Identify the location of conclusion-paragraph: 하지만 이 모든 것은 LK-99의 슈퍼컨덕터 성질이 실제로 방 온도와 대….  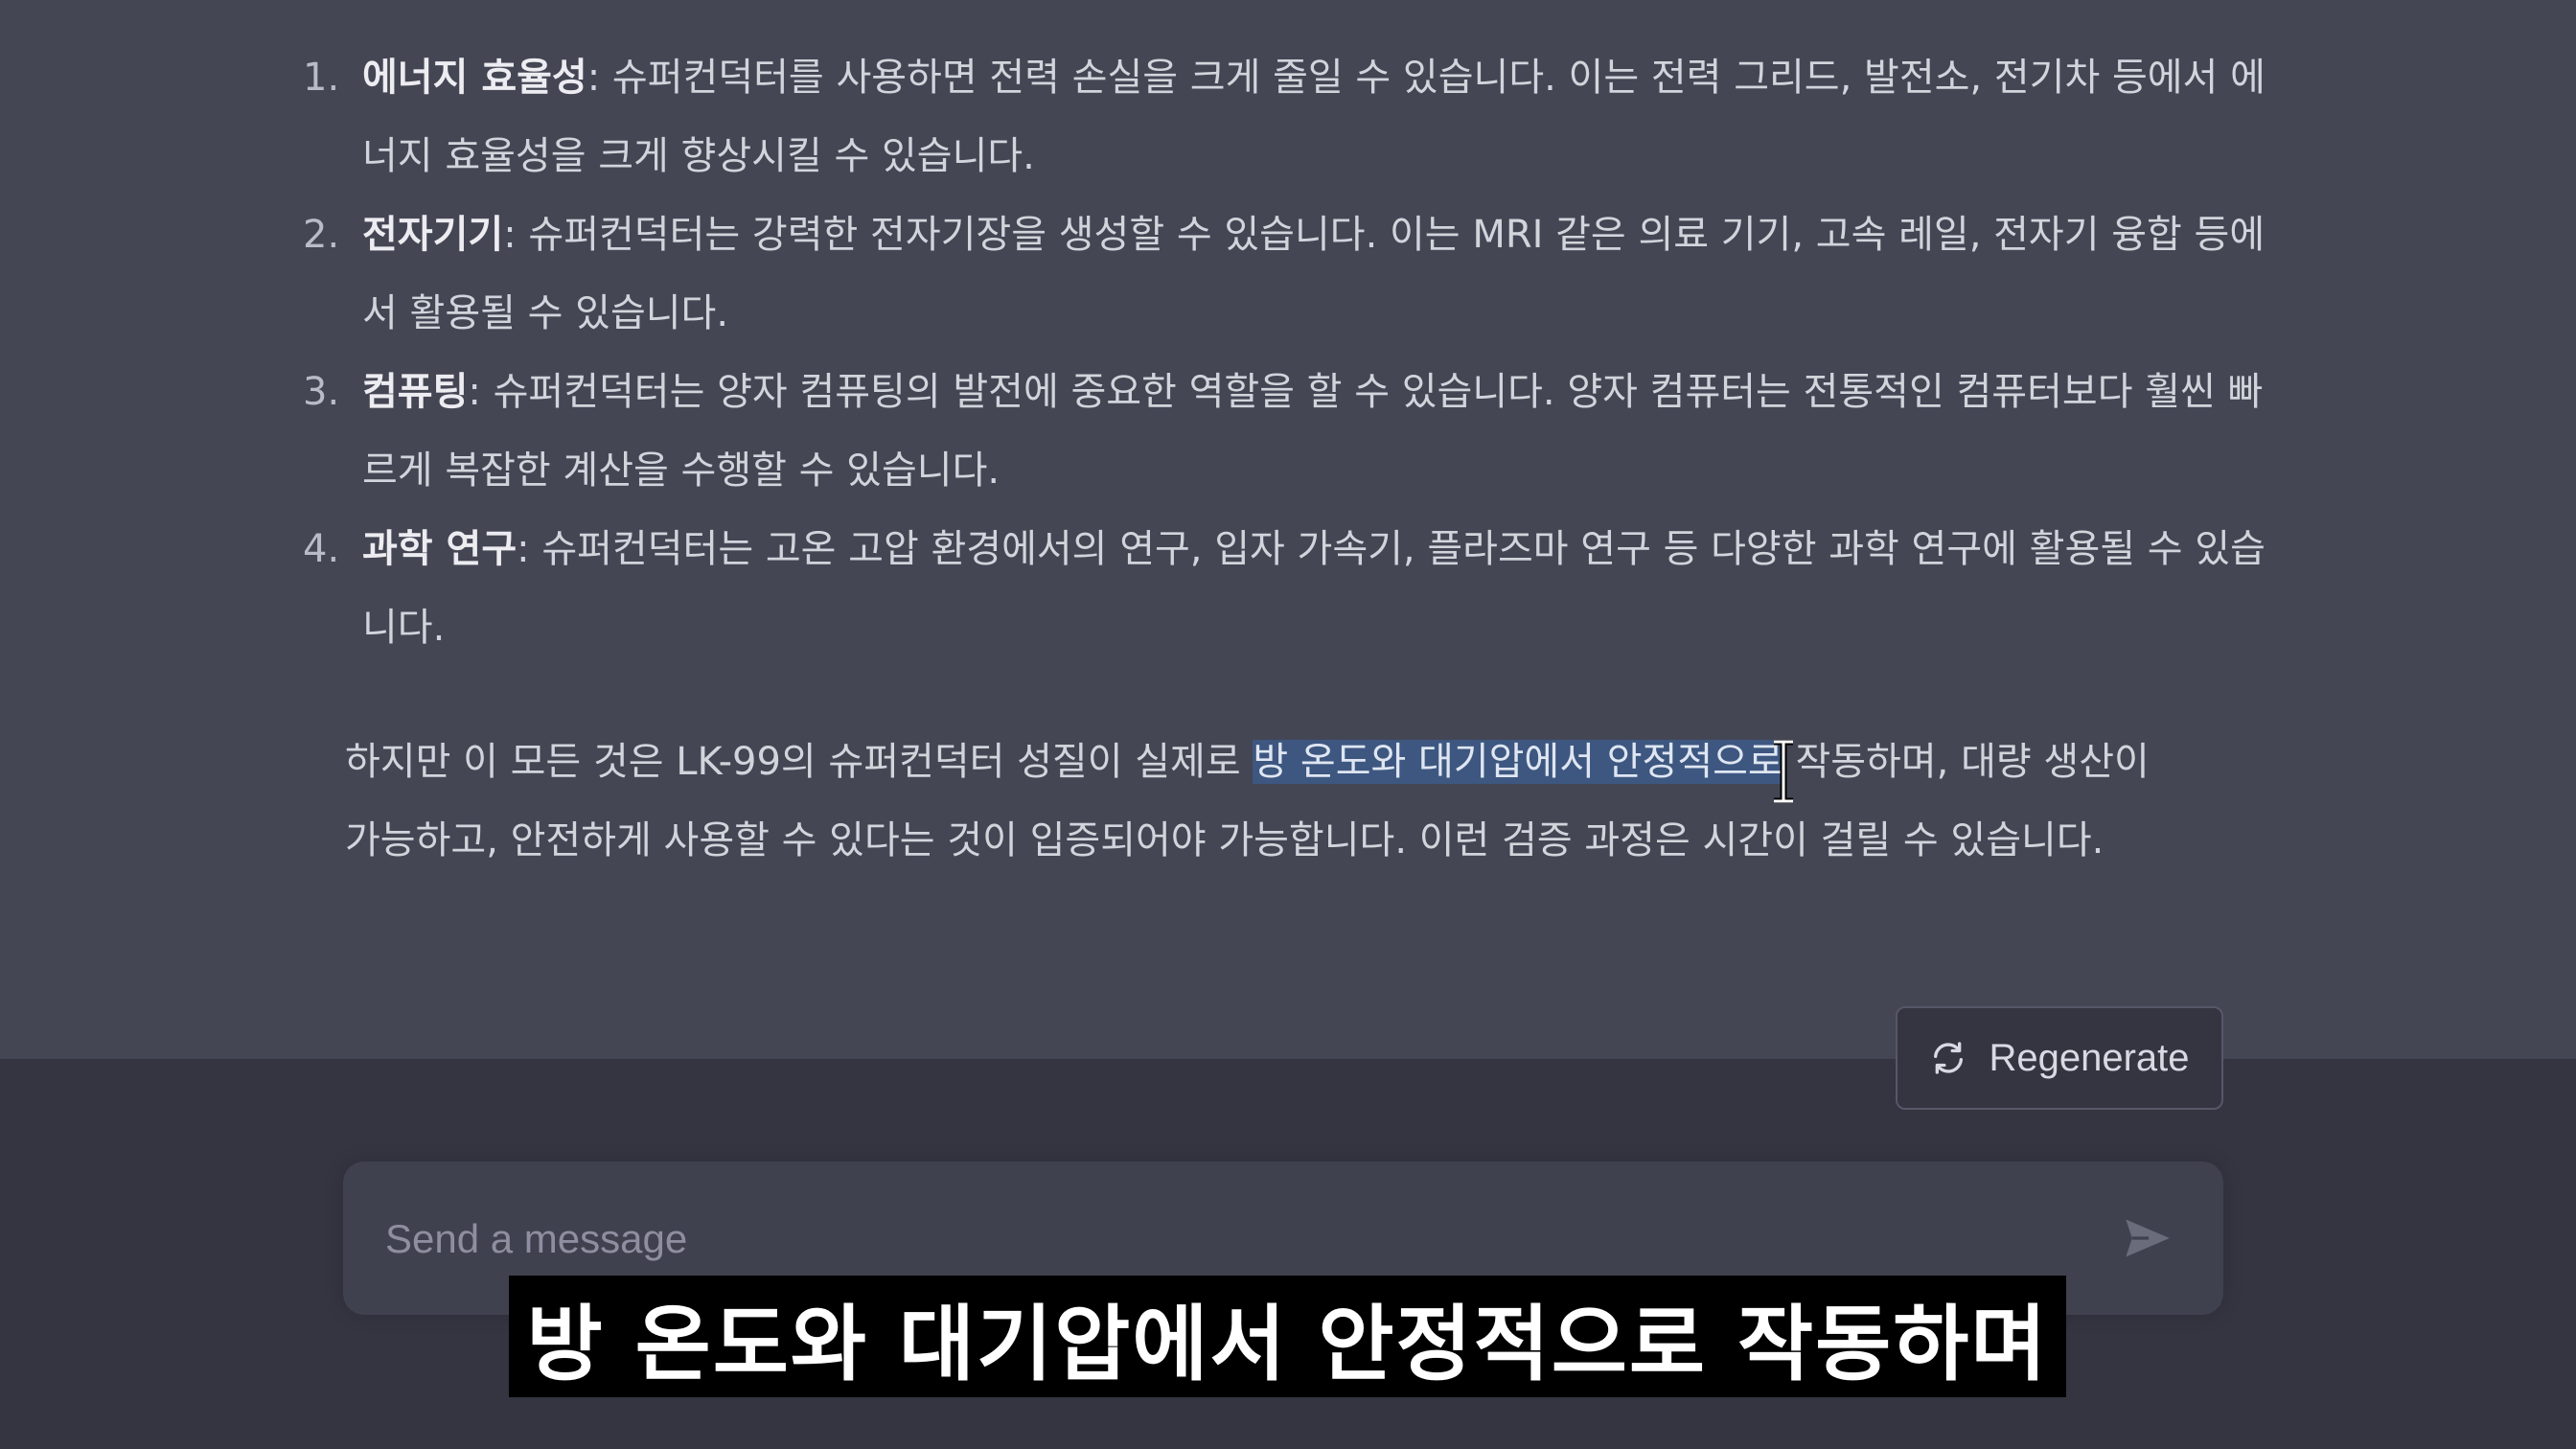
(1236, 801).